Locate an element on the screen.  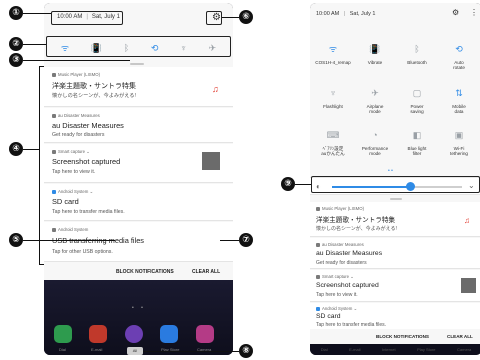
play-store-icon is located at coordinates (169, 334).